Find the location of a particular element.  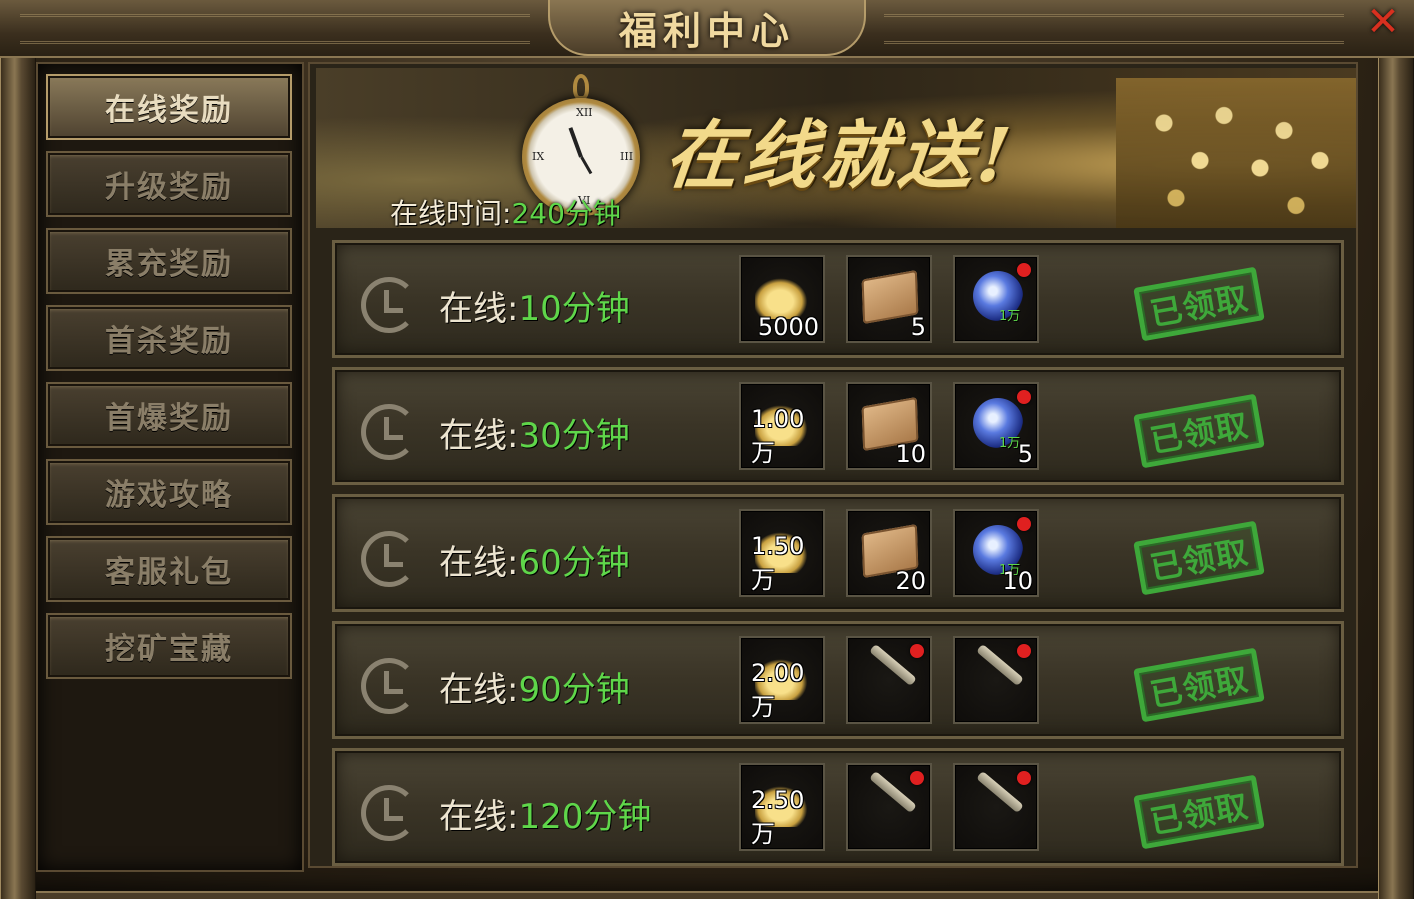

row-time: 10分钟 is located at coordinates (574, 309).